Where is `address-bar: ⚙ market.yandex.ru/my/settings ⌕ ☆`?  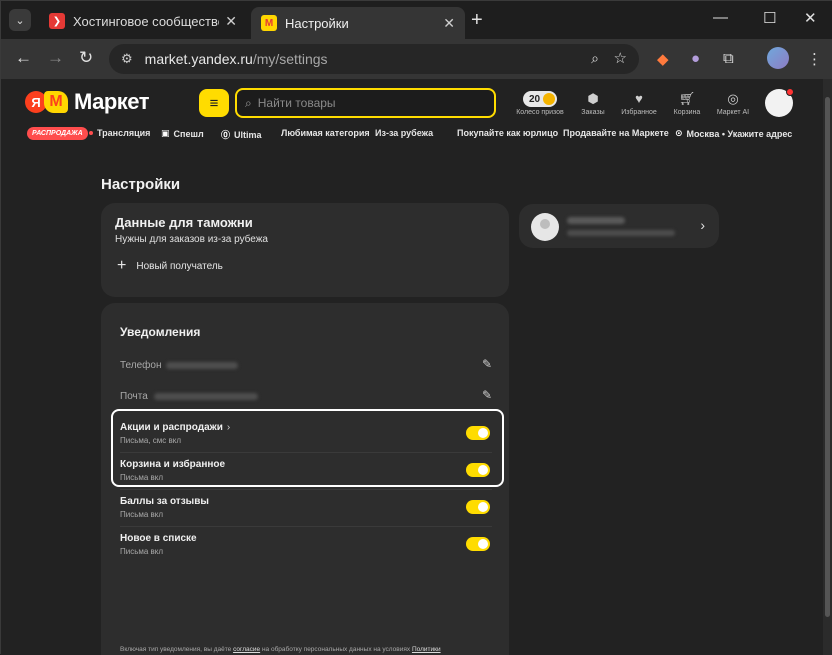
address-bar: ⚙ market.yandex.ru/my/settings ⌕ ☆ is located at coordinates (374, 59).